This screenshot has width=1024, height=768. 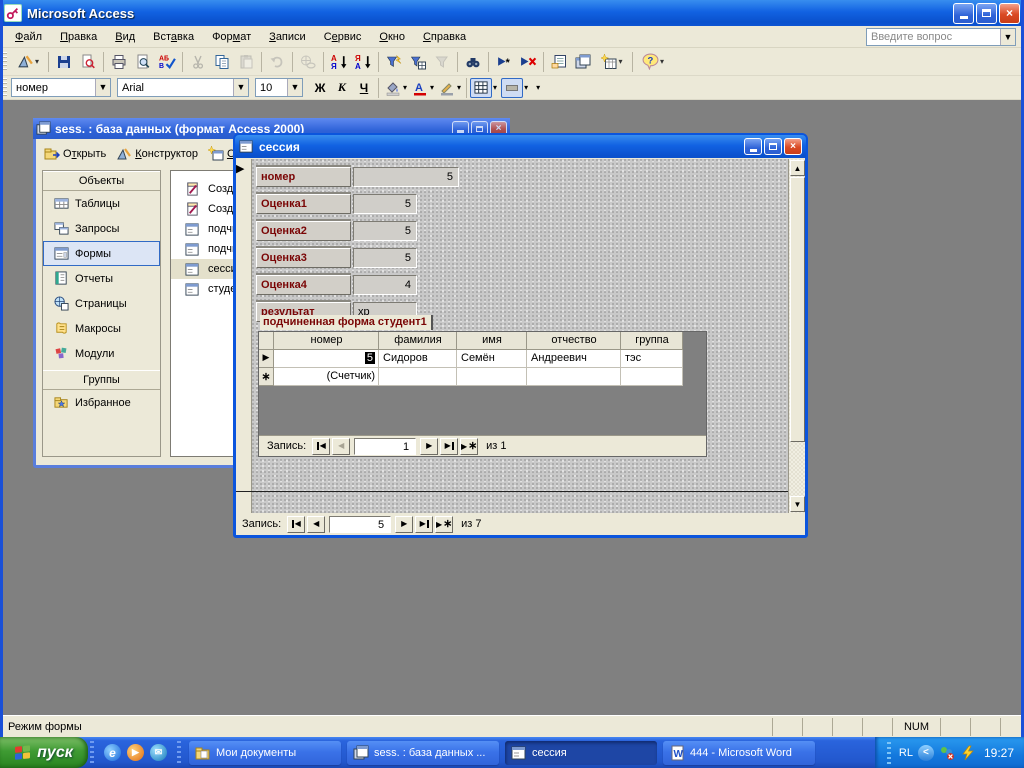 What do you see at coordinates (422, 88) in the screenshot?
I see `font-color-button: А ▾` at bounding box center [422, 88].